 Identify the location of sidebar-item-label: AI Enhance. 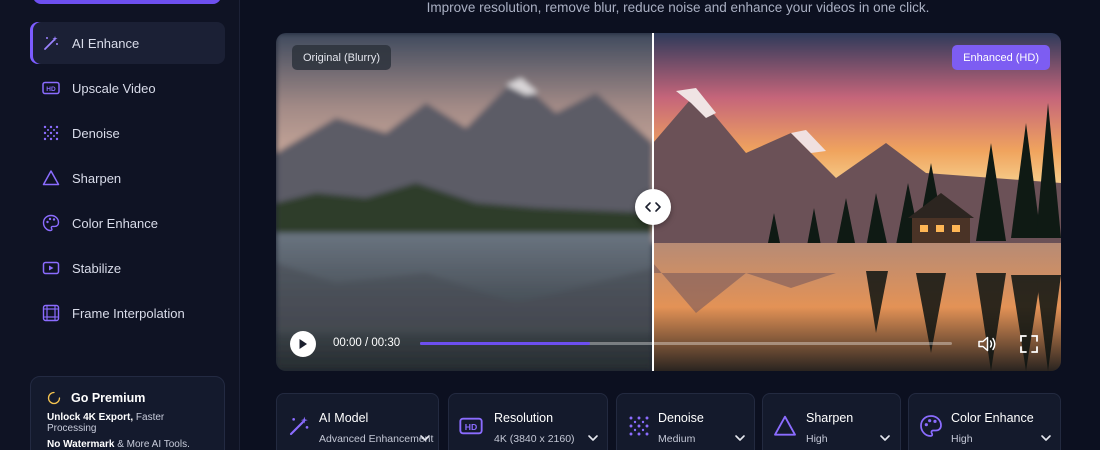
(106, 43).